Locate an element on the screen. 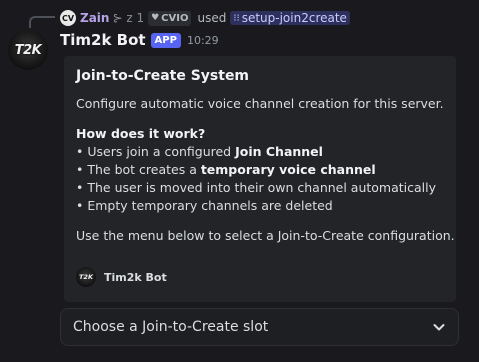 The width and height of the screenshot is (479, 362). app-badge: APP is located at coordinates (165, 40).